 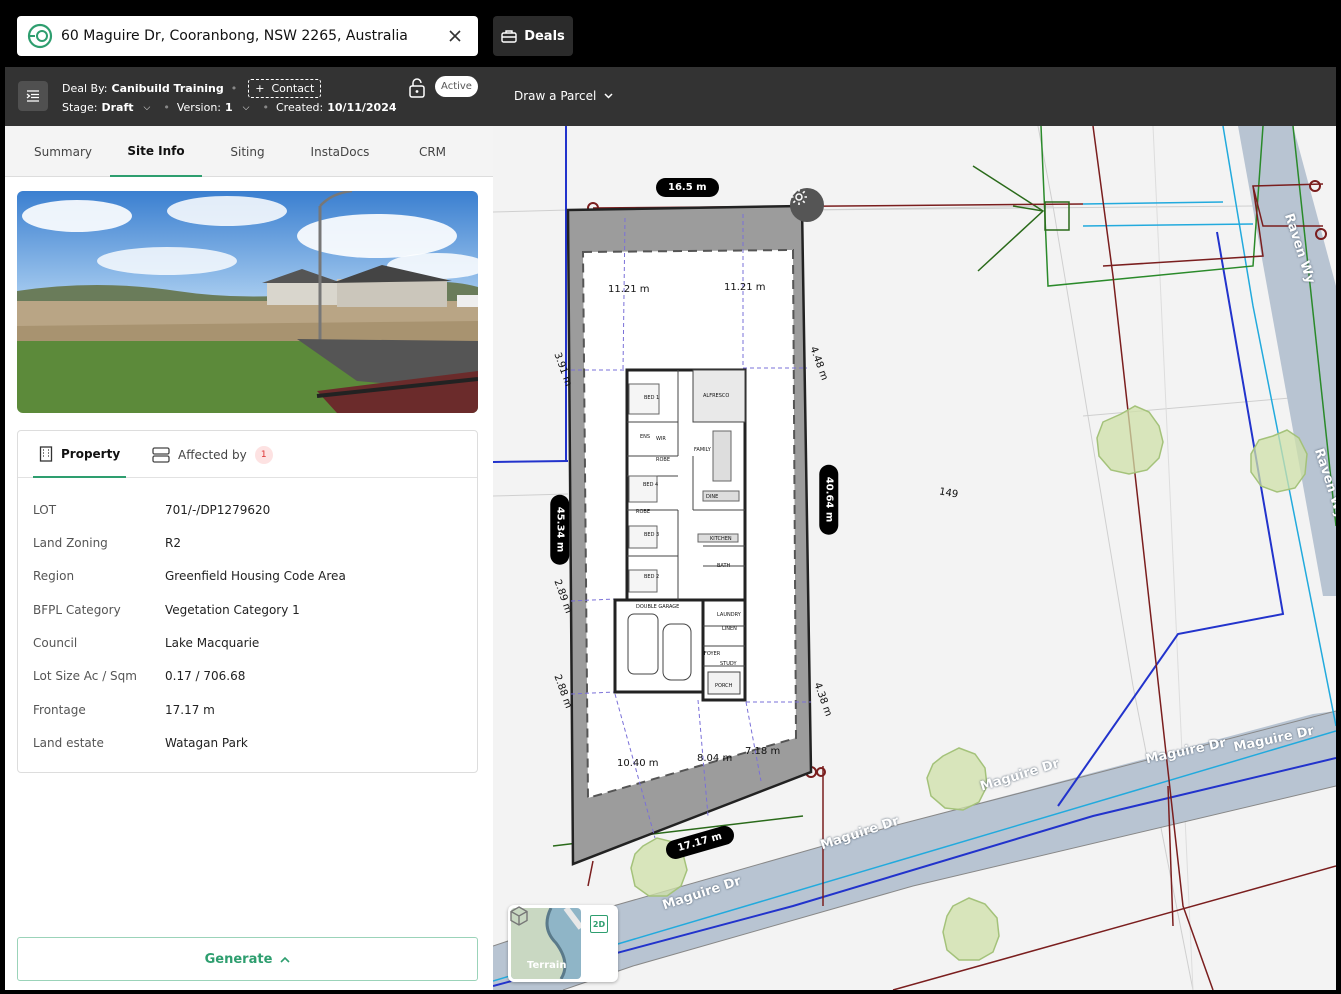 I want to click on room-label: LAUNDRY, so click(x=729, y=615).